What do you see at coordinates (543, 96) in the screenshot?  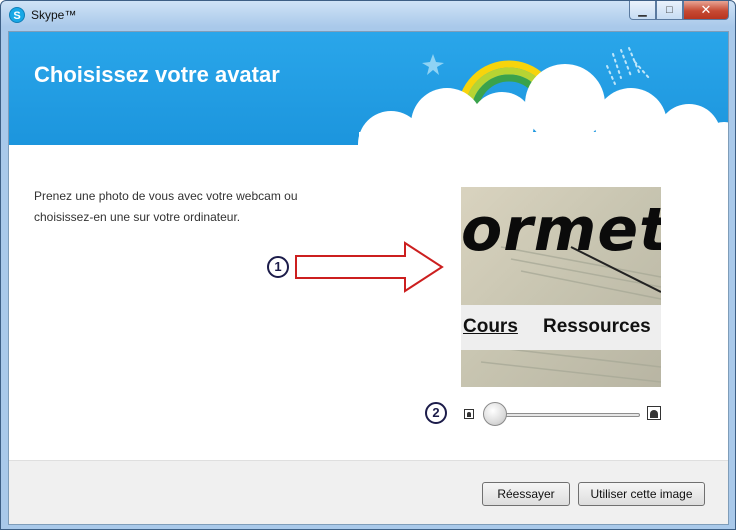 I see `clouds-rainbow-illustration` at bounding box center [543, 96].